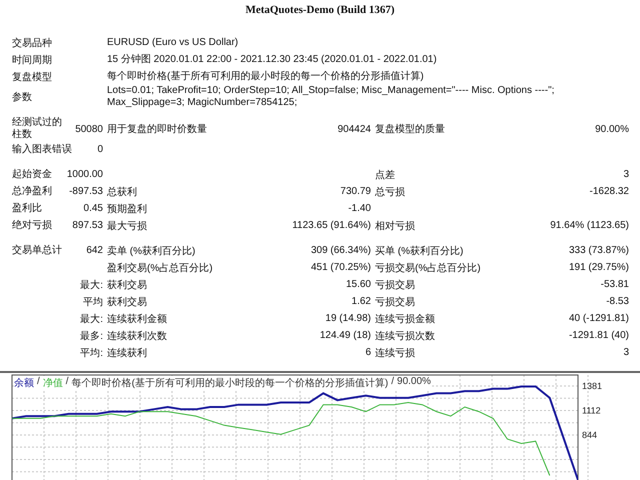 Image resolution: width=640 pixels, height=480 pixels. I want to click on report-server-title: MetaQuotes-Demo (Build 1367), so click(320, 10).